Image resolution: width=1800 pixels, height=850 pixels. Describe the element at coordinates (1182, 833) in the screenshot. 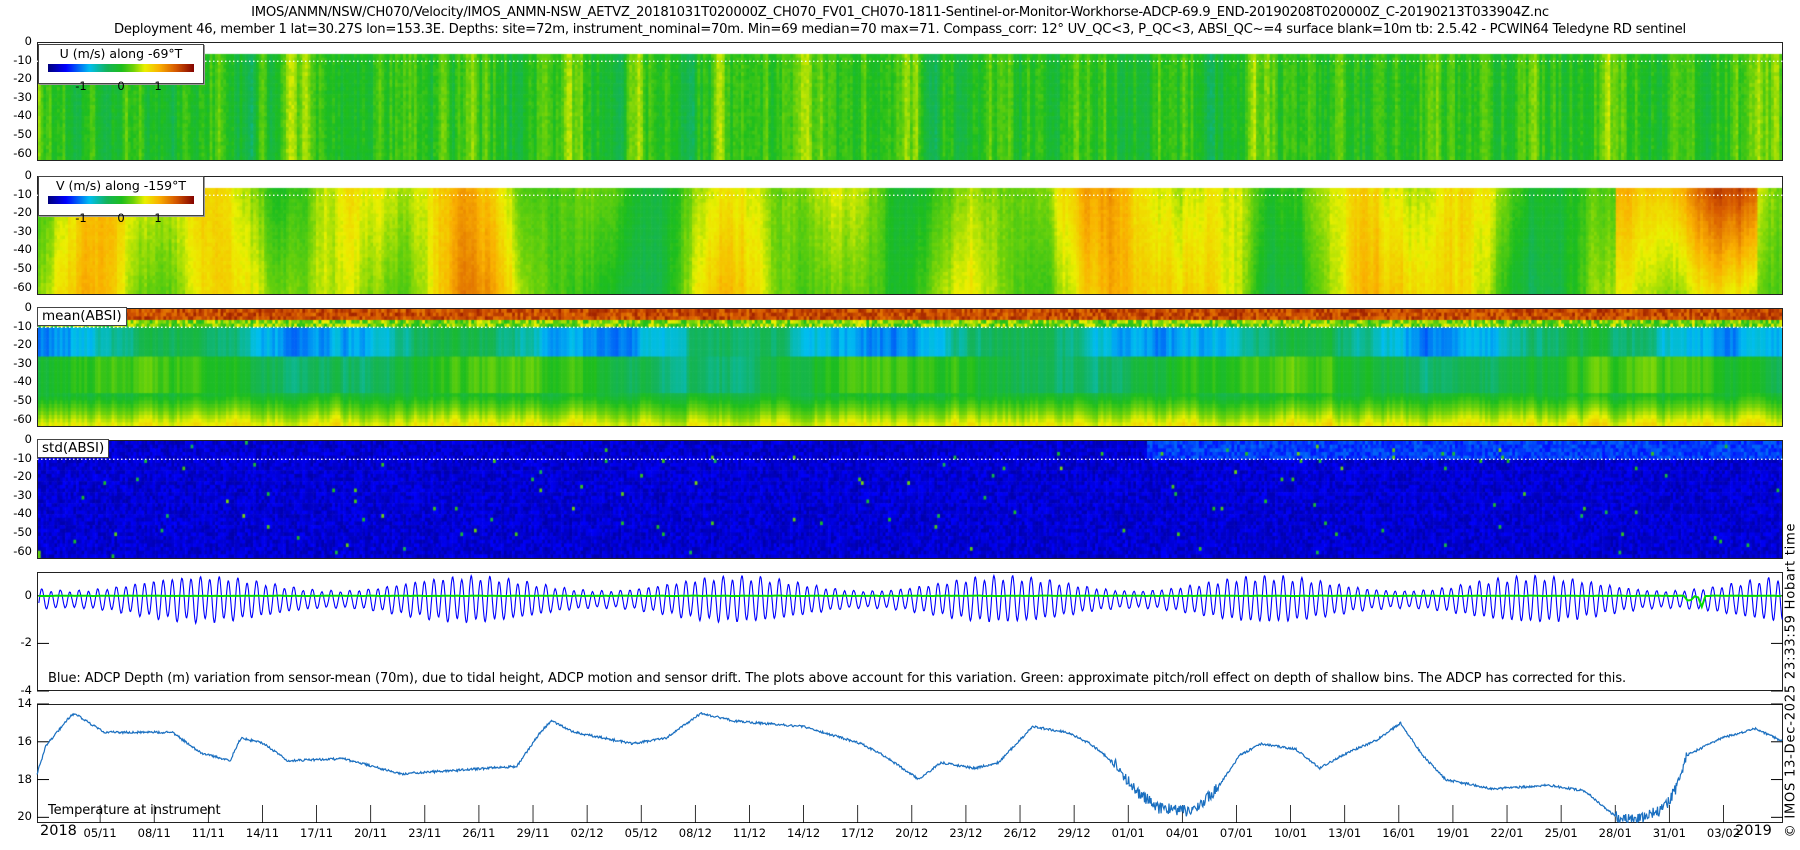

I see `x-tick-label: 04/01` at that location.